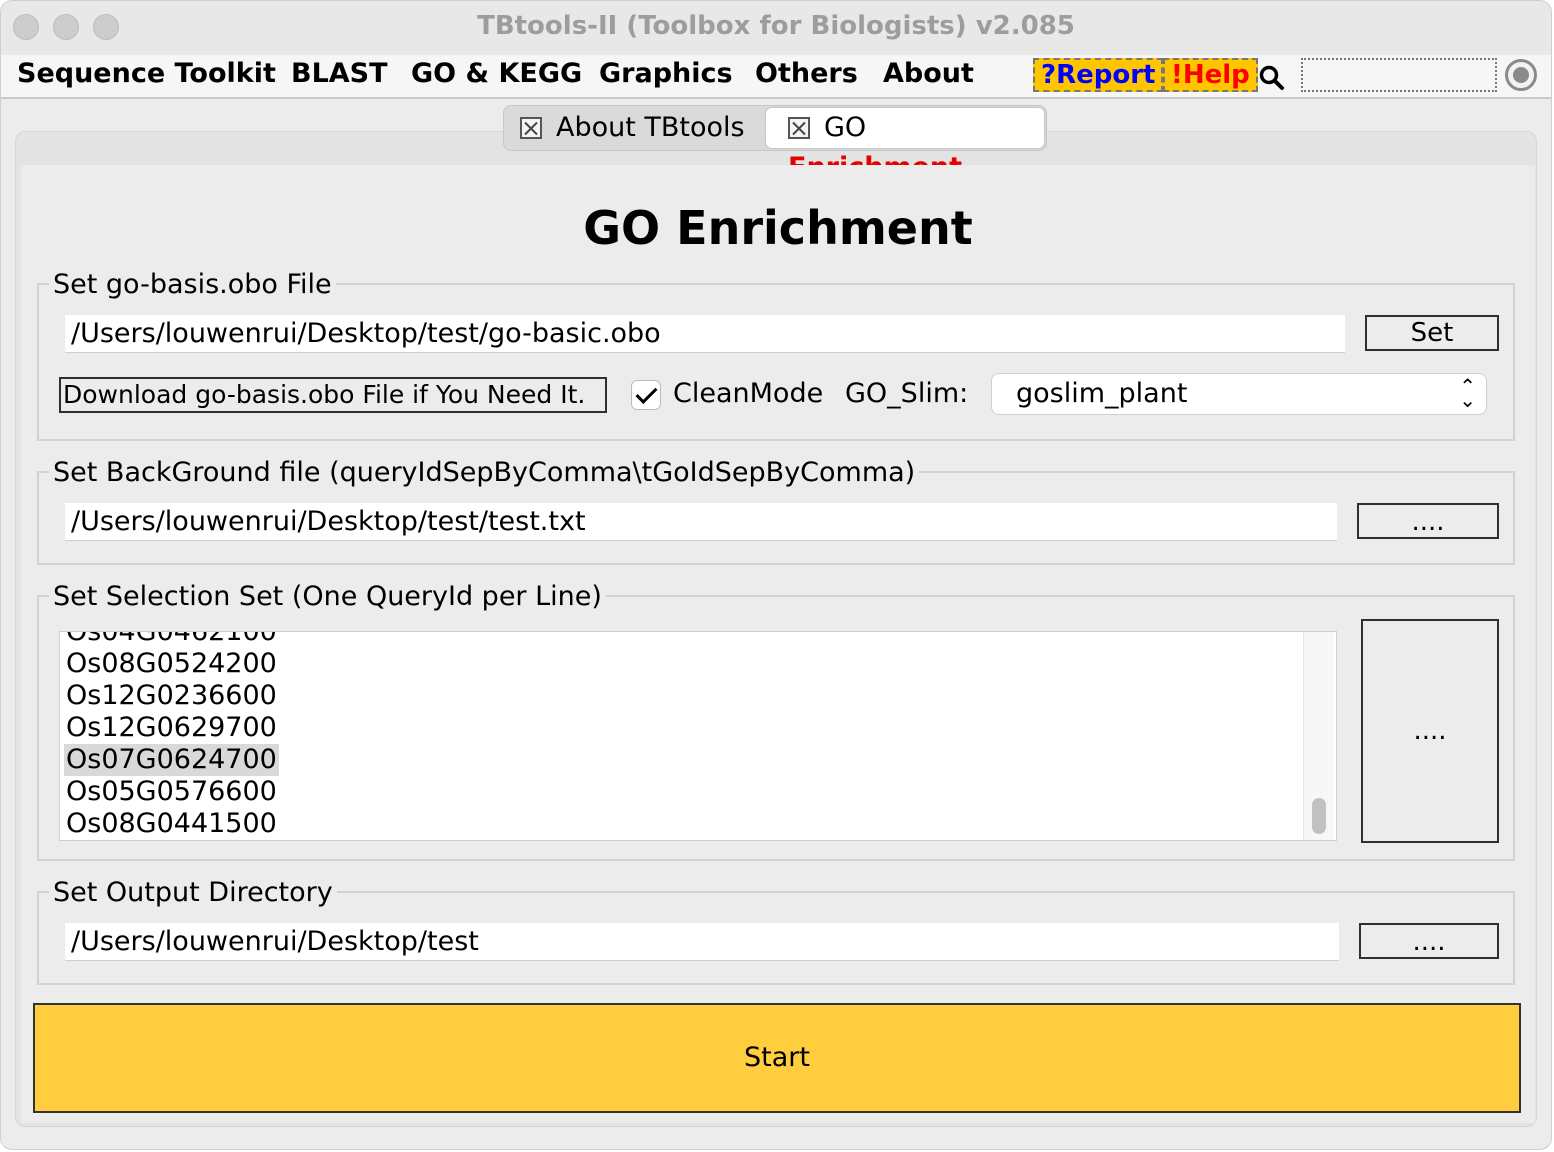 This screenshot has width=1554, height=1152. I want to click on tab-label: About TBtools, so click(650, 127).